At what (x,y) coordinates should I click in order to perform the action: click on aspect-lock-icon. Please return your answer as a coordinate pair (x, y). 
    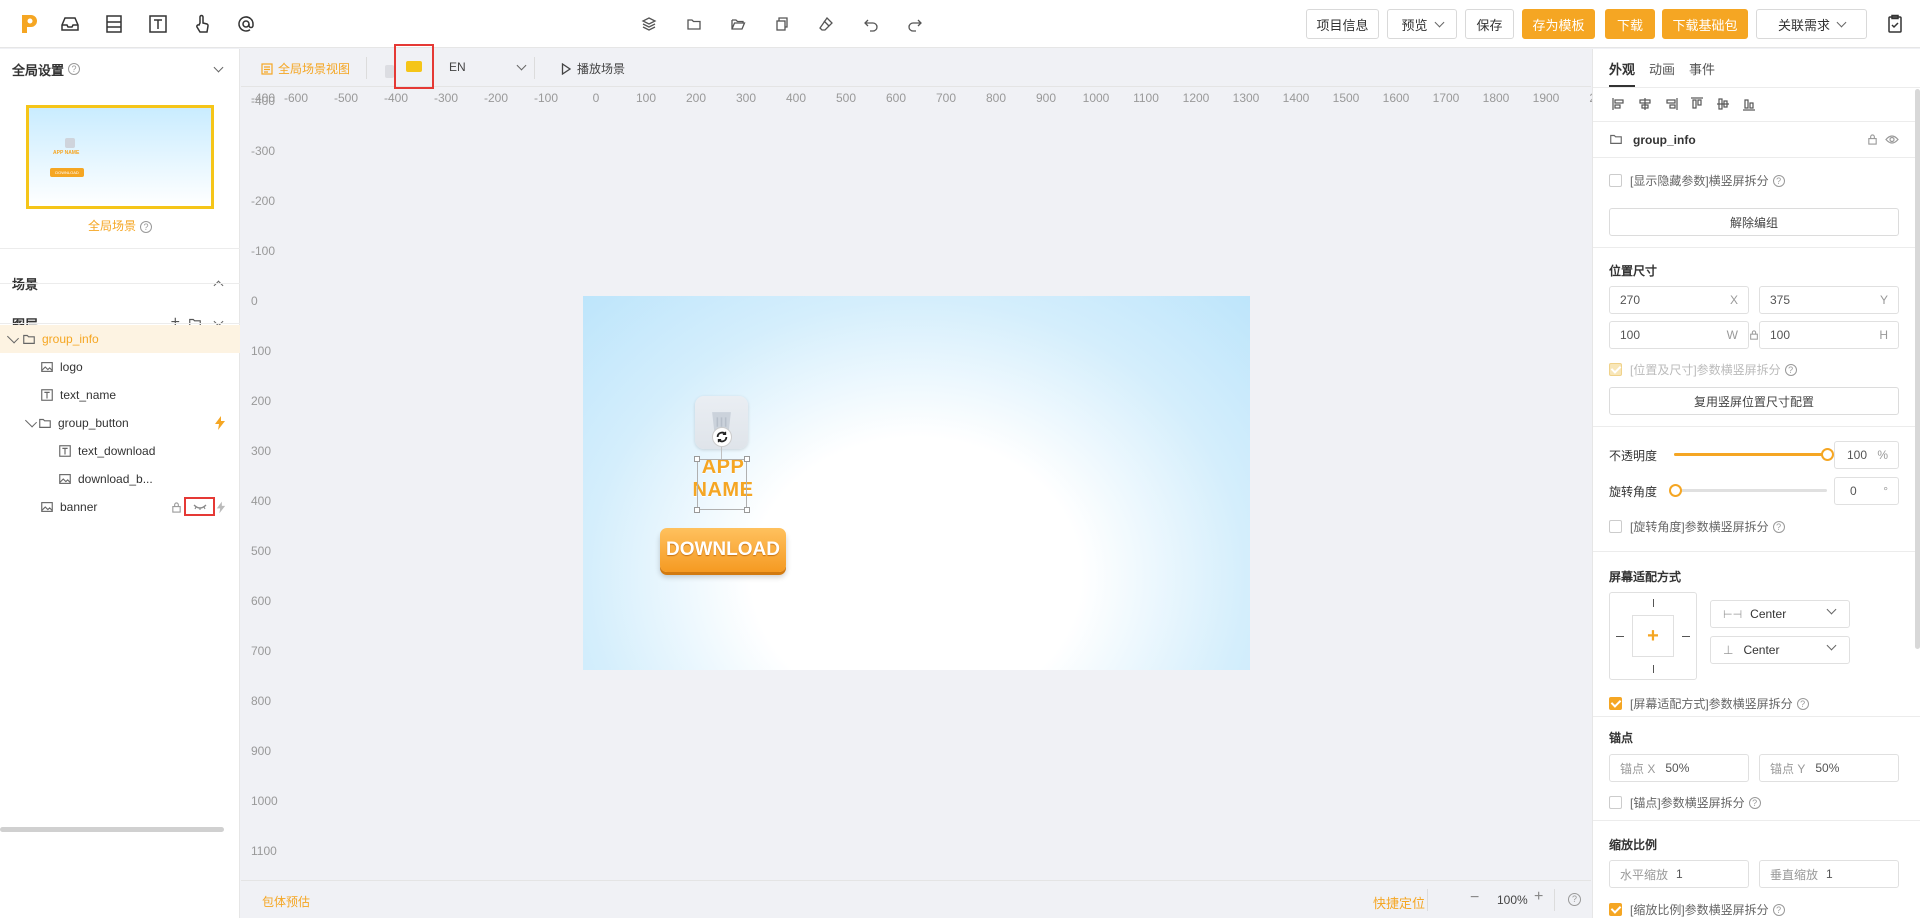
    Looking at the image, I should click on (1754, 335).